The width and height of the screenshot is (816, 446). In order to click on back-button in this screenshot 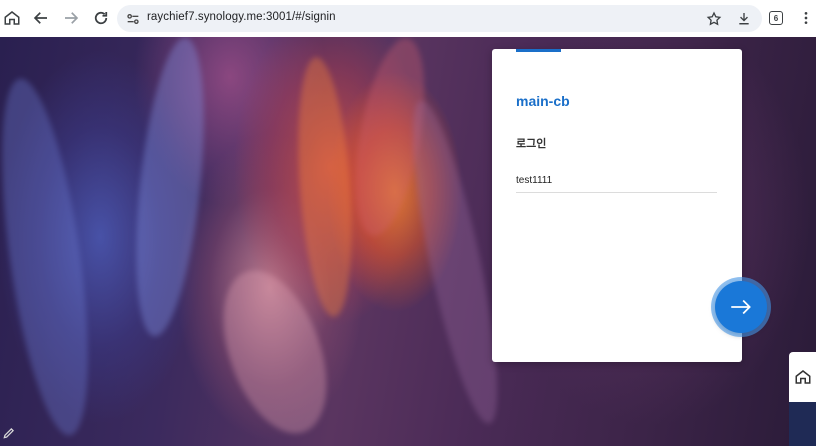, I will do `click(41, 18)`.